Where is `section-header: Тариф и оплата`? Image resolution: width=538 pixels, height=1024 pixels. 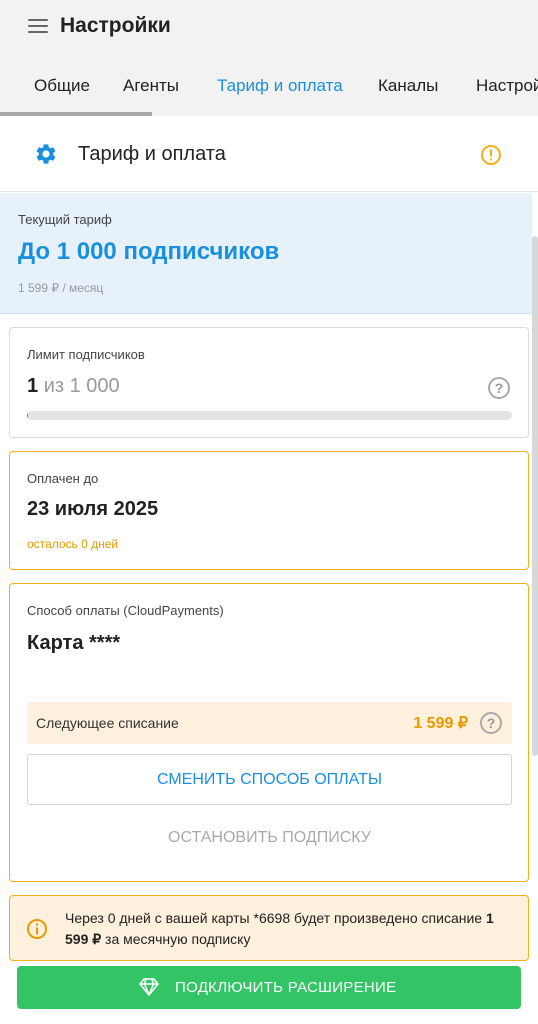 section-header: Тариф и оплата is located at coordinates (269, 154).